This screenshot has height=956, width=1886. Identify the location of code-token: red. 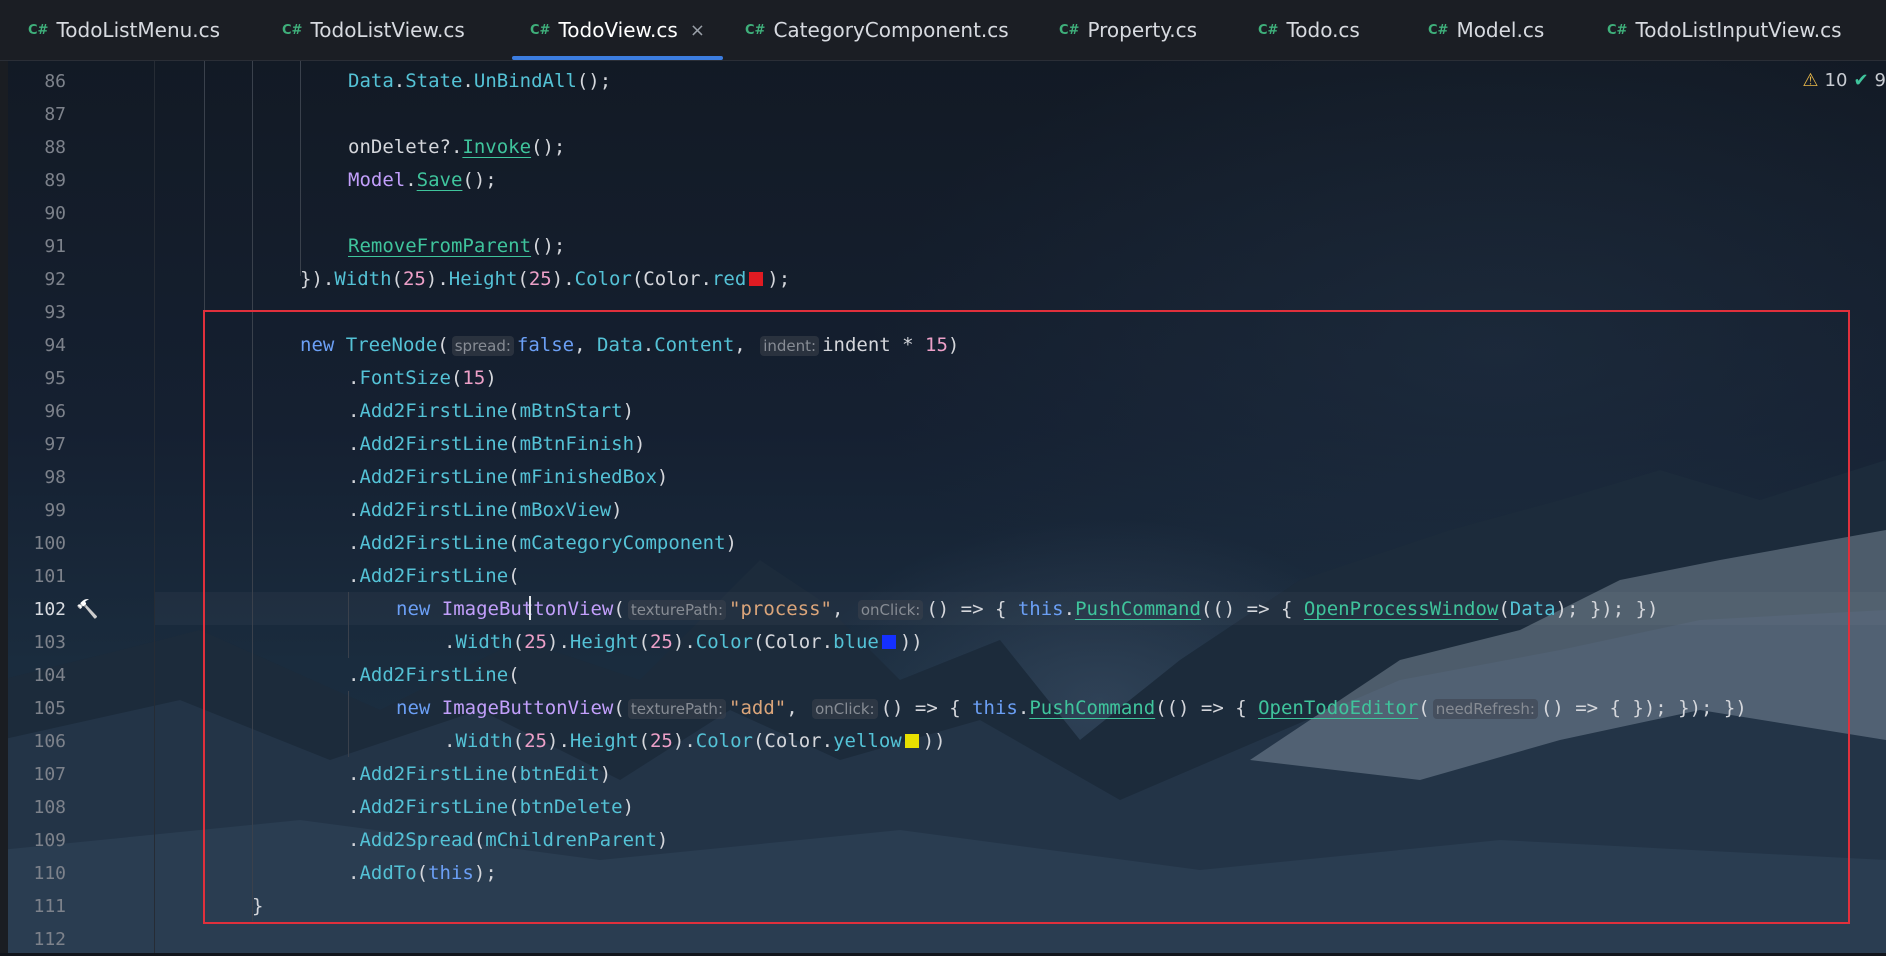
(729, 279).